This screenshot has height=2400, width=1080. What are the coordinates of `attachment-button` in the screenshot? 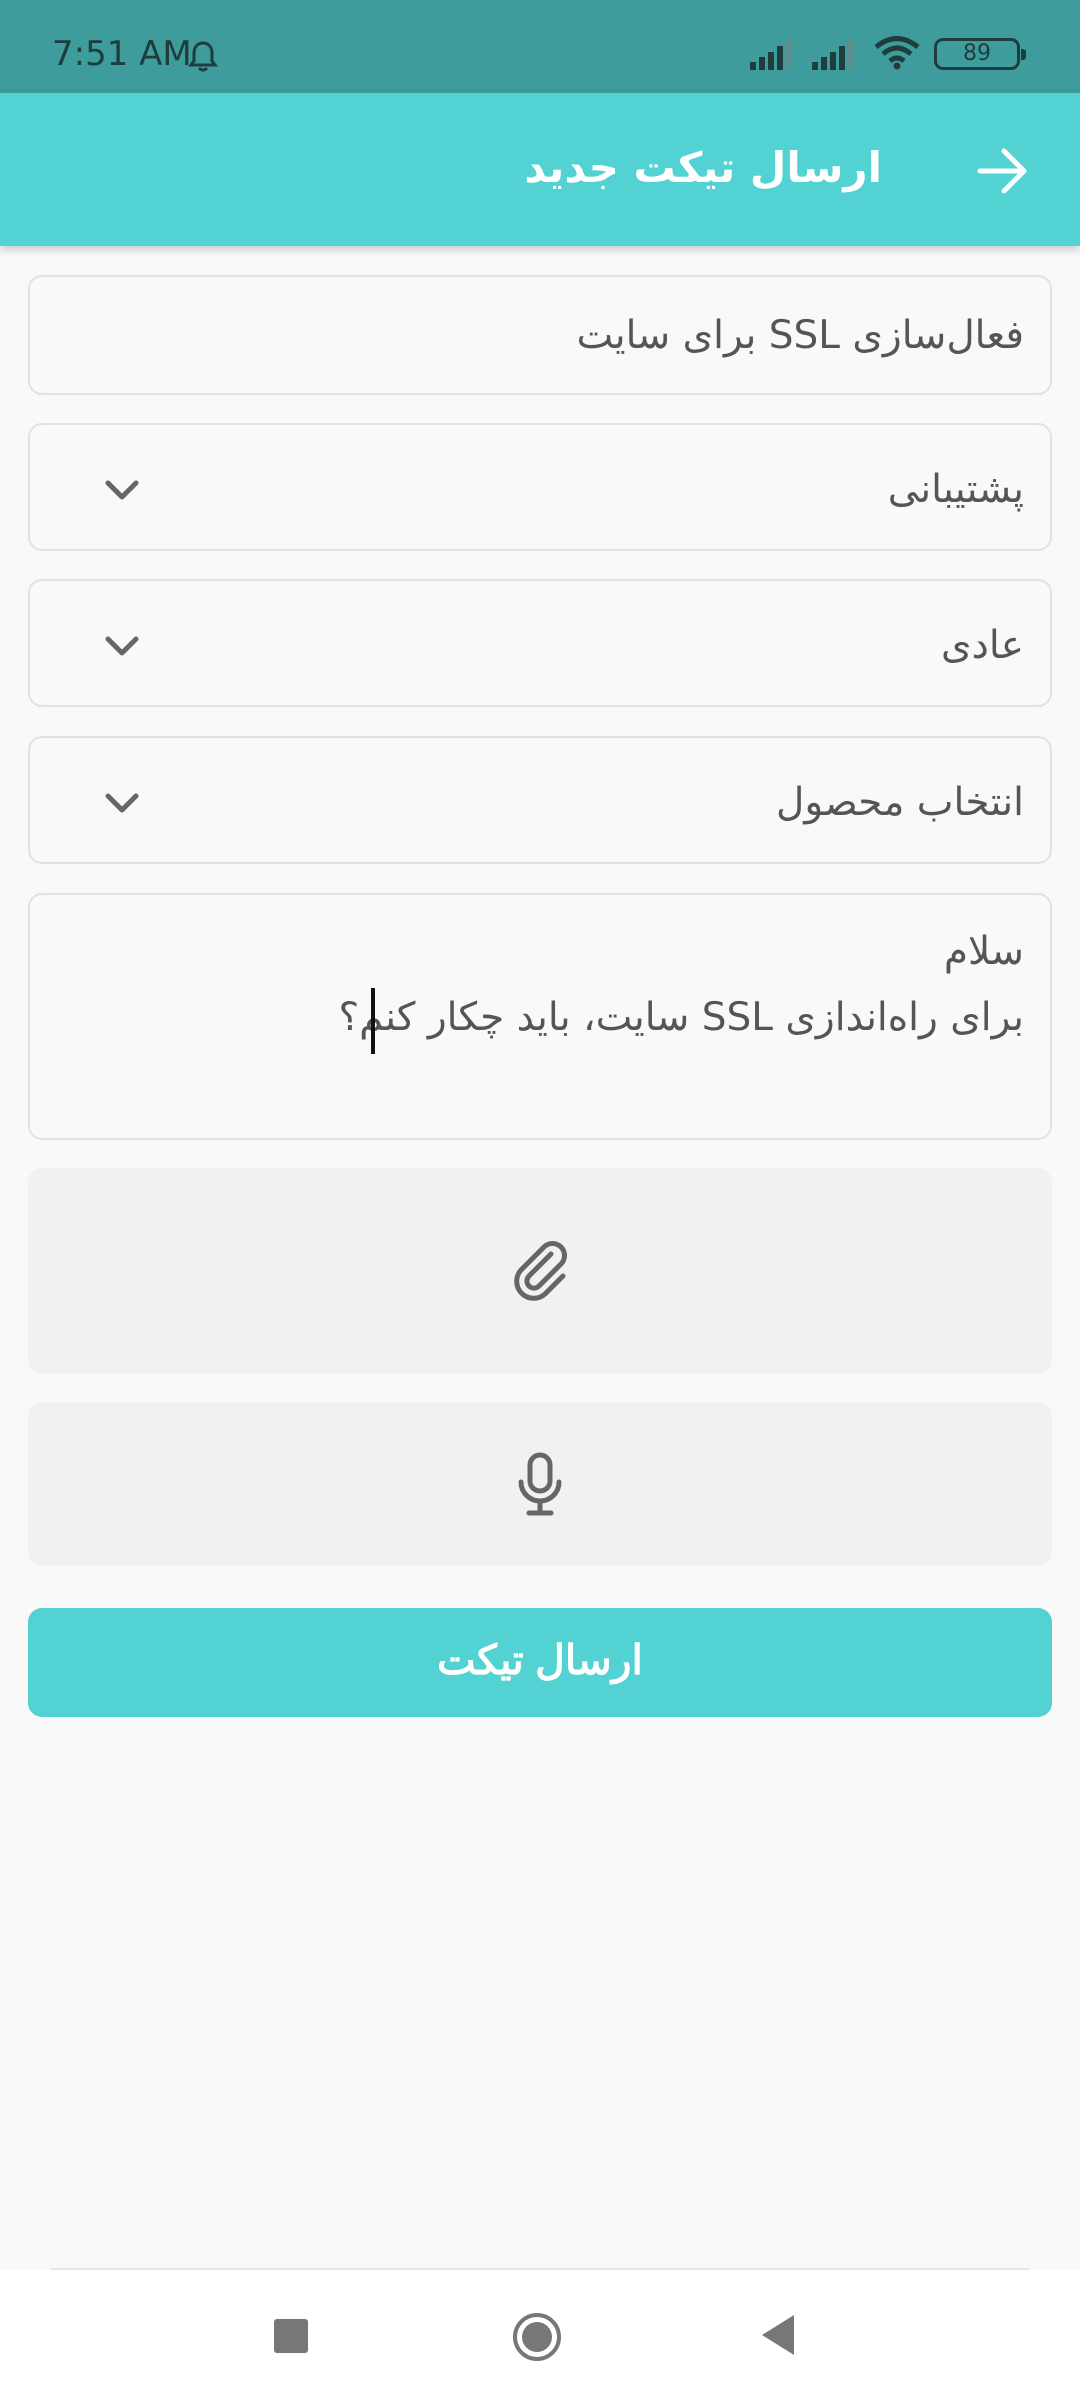 It's located at (540, 1271).